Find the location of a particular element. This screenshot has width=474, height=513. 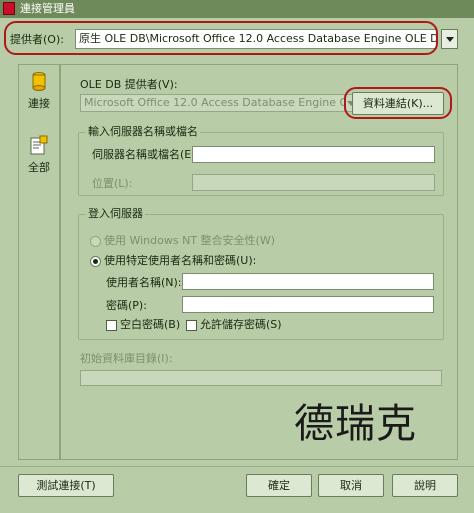

help-button: 說明 is located at coordinates (425, 485).